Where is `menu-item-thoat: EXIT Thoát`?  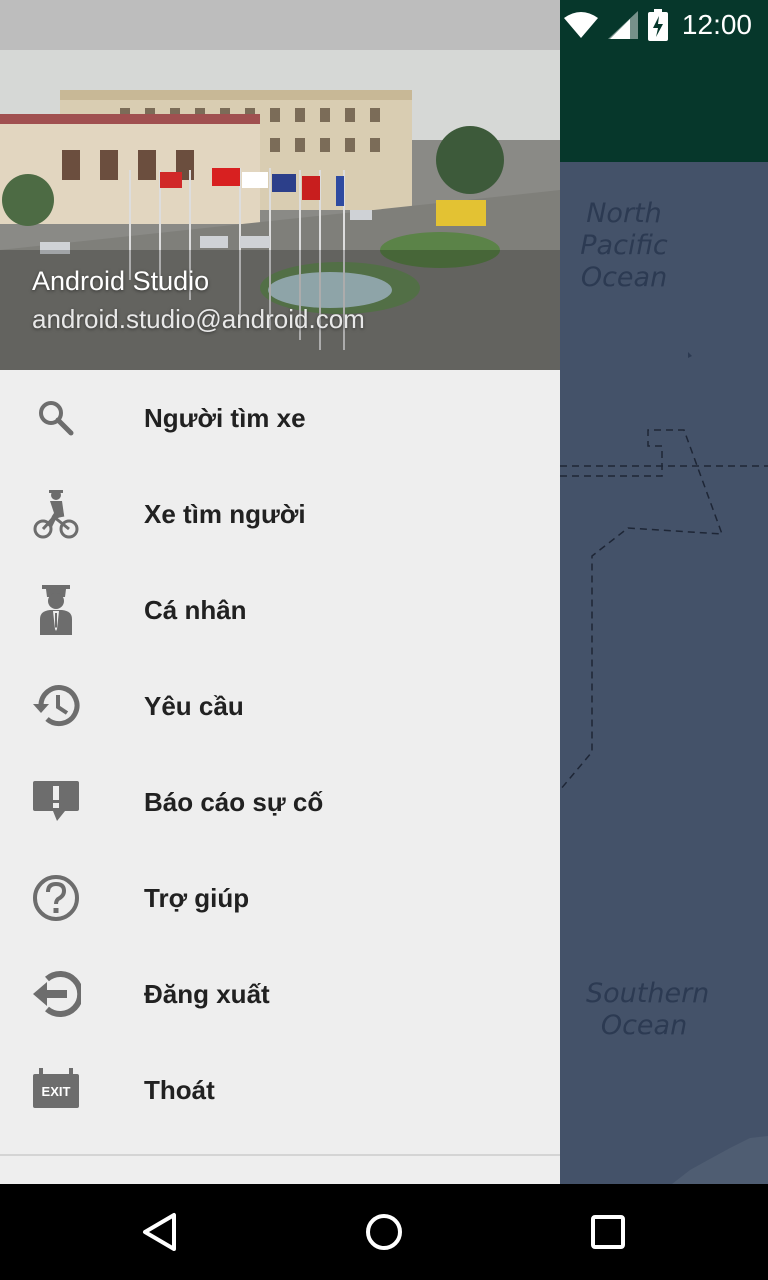
menu-item-thoat: EXIT Thoát is located at coordinates (280, 1090).